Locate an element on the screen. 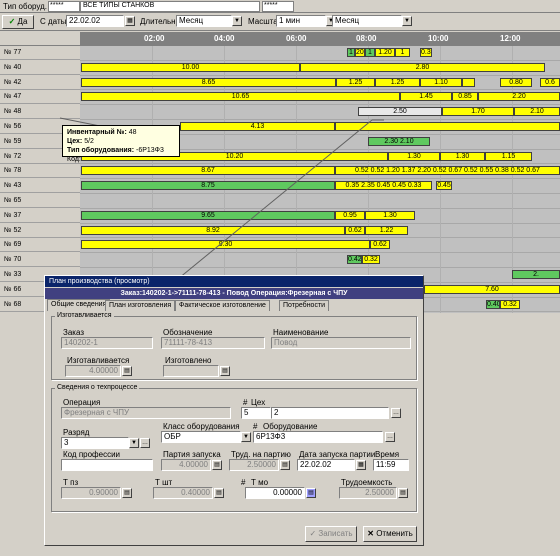 This screenshot has height=556, width=560. order-field: 140202-1 is located at coordinates (107, 343).